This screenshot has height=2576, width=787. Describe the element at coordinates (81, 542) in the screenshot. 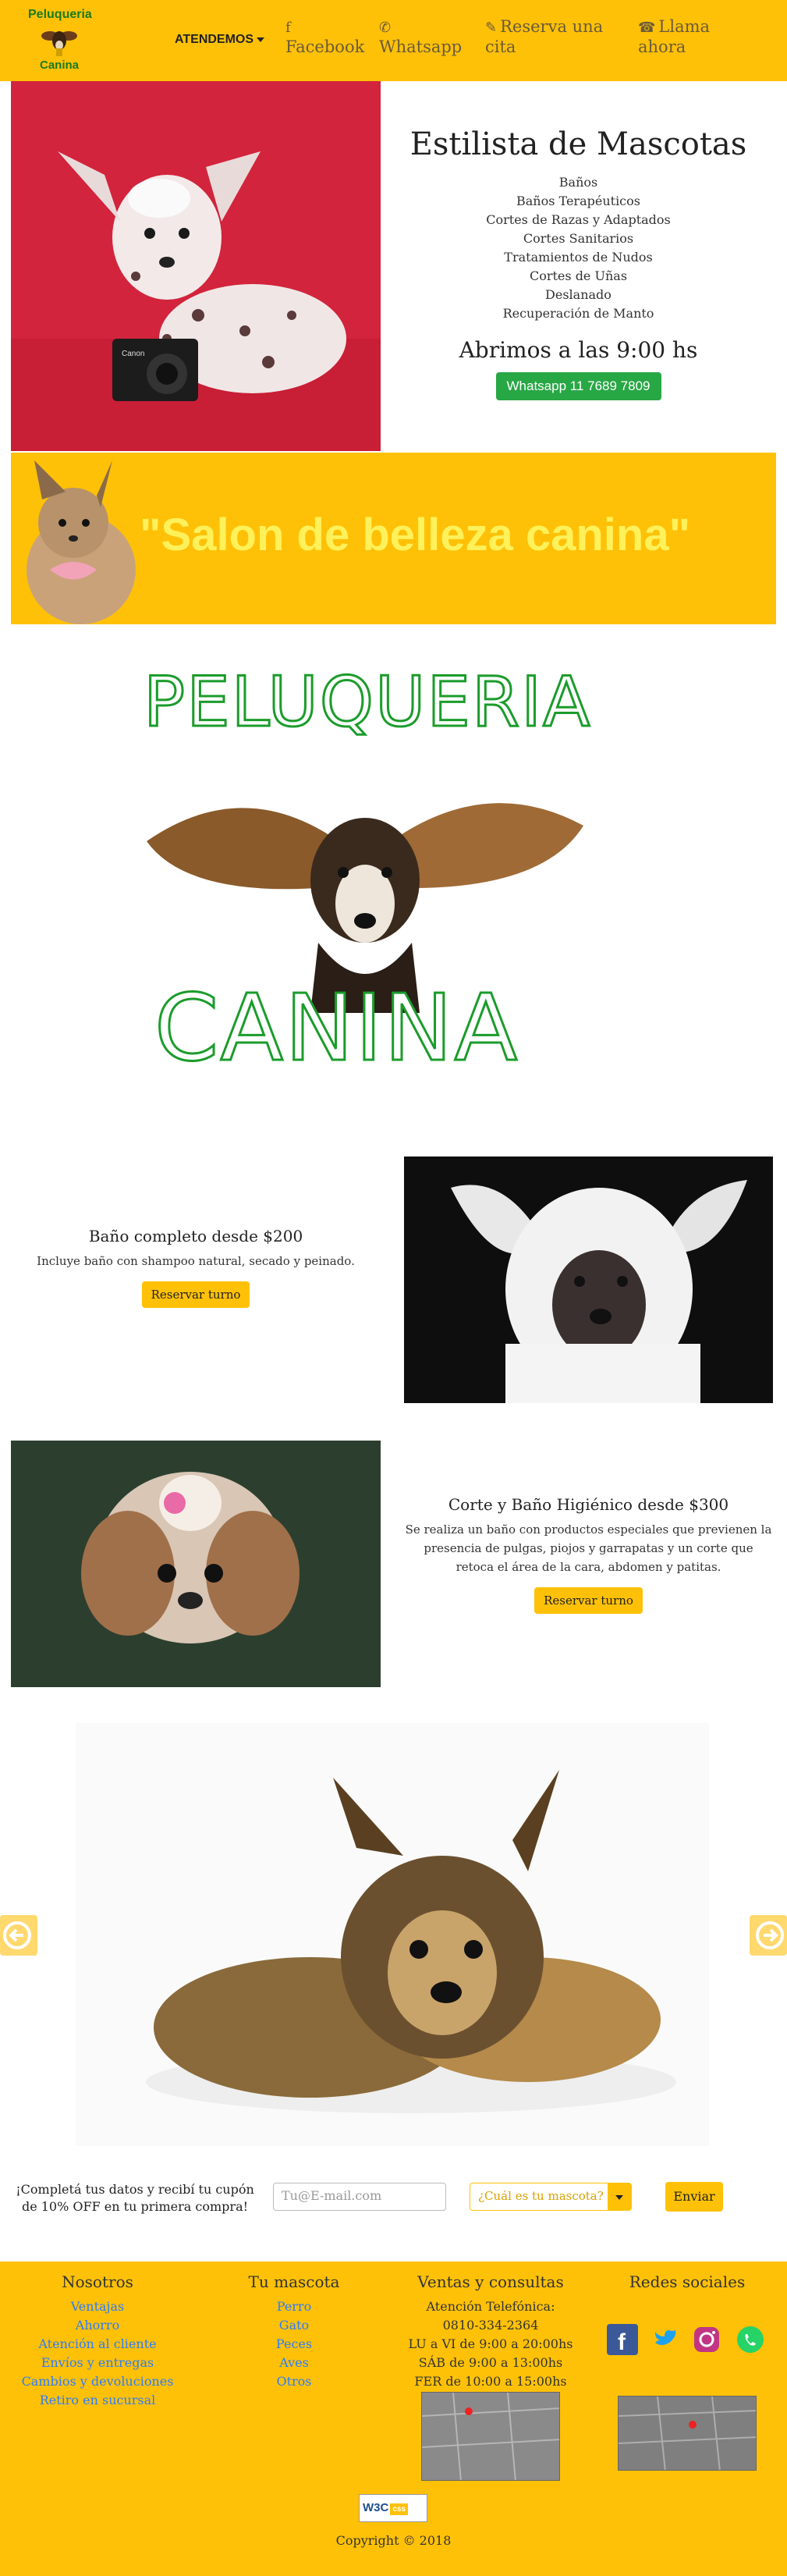

I see `yorkie-banner-image` at that location.